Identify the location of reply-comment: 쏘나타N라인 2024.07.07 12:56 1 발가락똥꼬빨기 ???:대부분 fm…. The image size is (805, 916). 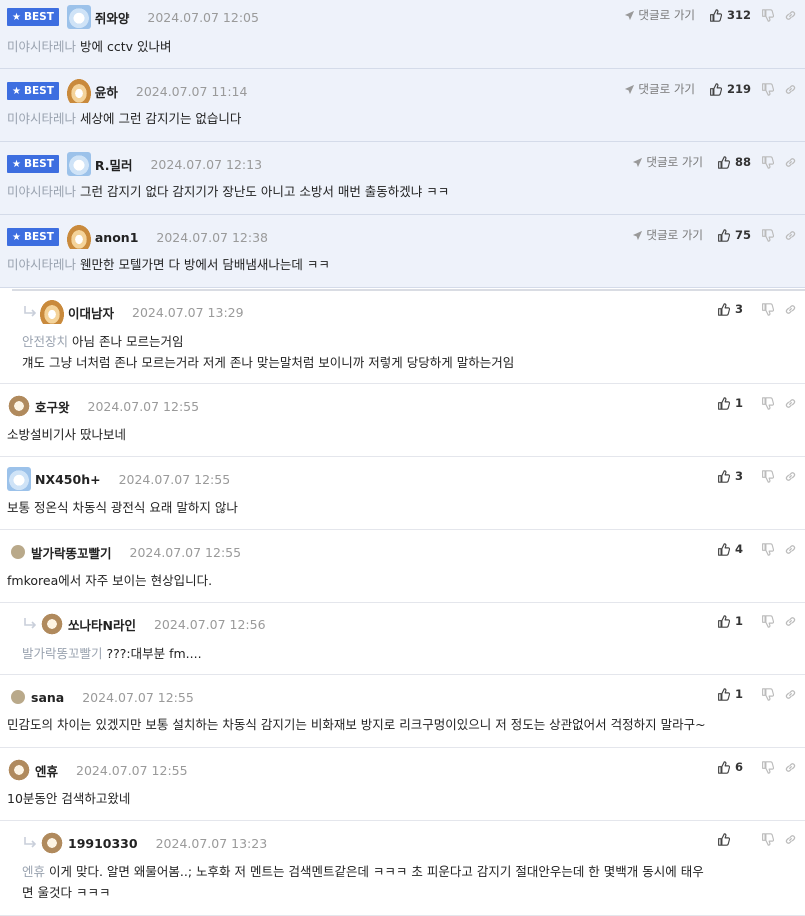
(402, 639).